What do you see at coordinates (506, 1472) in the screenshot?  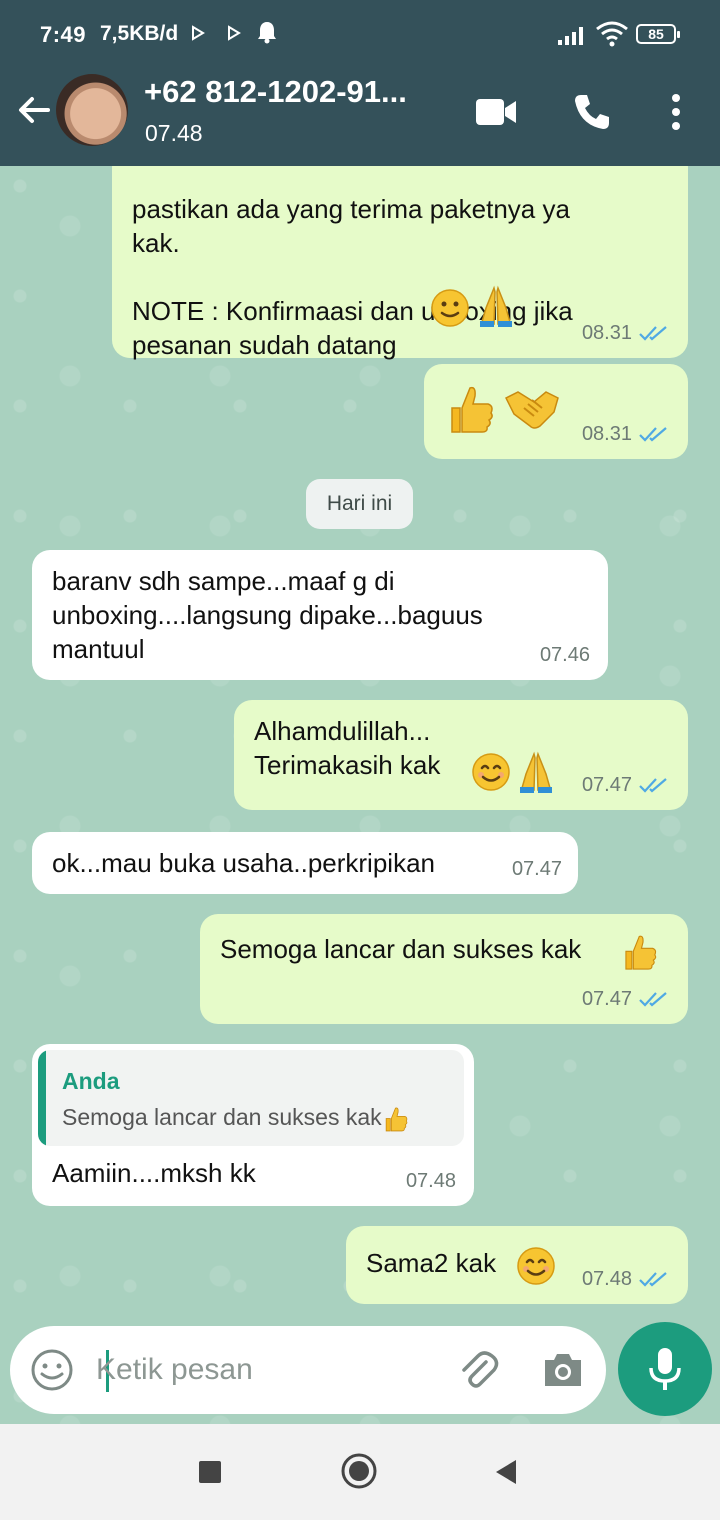 I see `nav-back-icon` at bounding box center [506, 1472].